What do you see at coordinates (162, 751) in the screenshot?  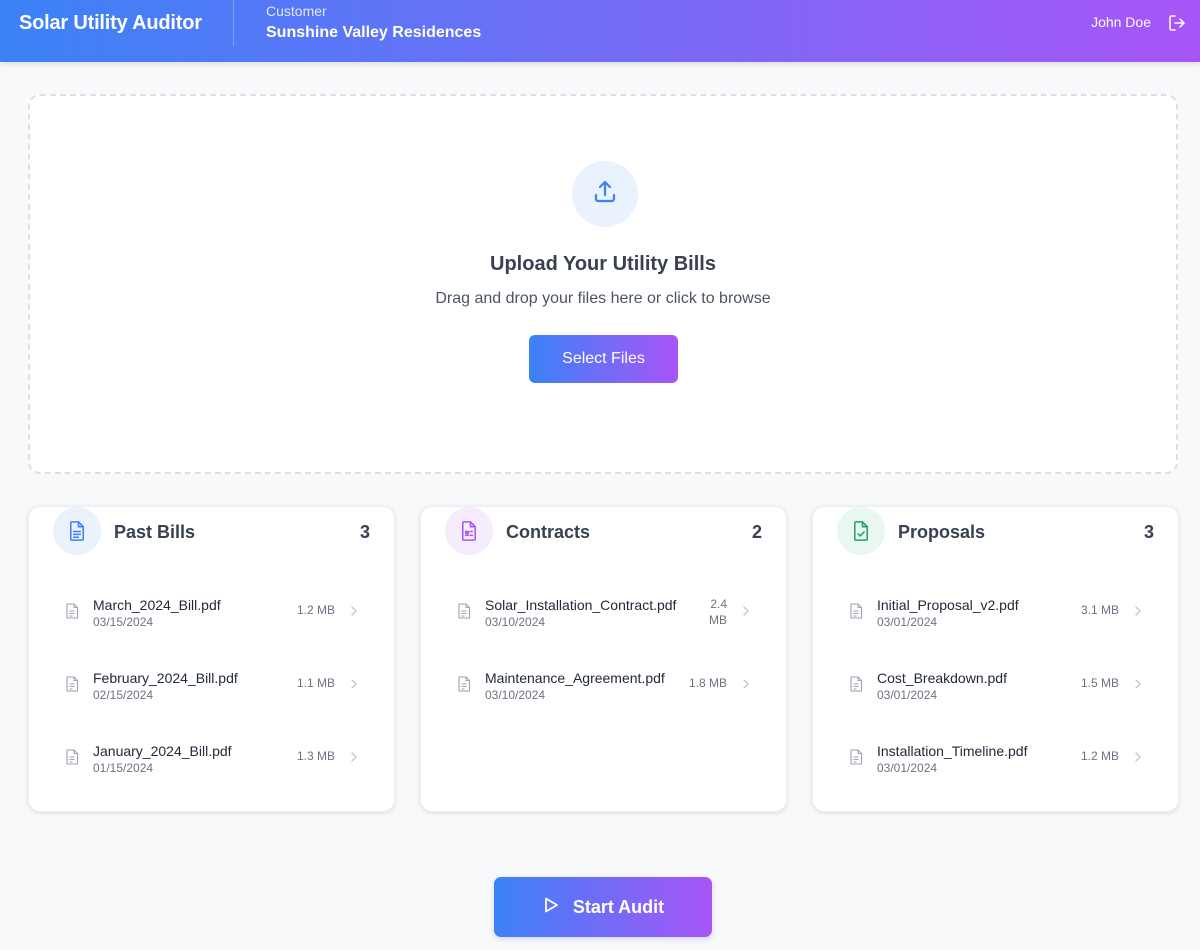 I see `file-name: January_2024_Bill.pdf` at bounding box center [162, 751].